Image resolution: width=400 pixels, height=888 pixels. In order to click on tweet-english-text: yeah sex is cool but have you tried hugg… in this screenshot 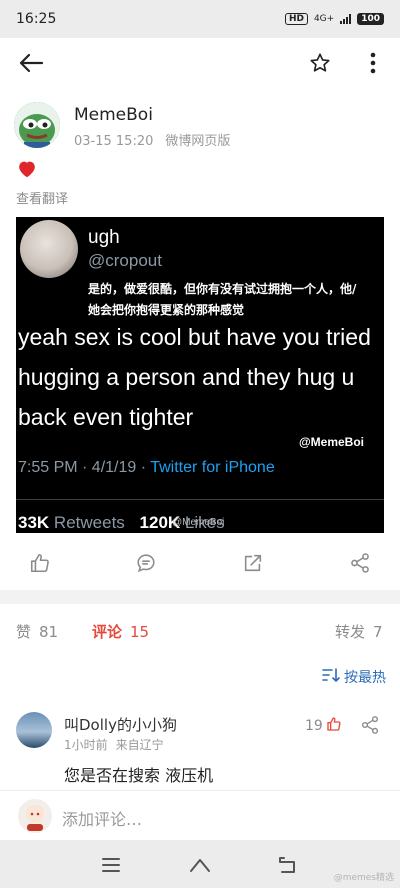, I will do `click(194, 377)`.